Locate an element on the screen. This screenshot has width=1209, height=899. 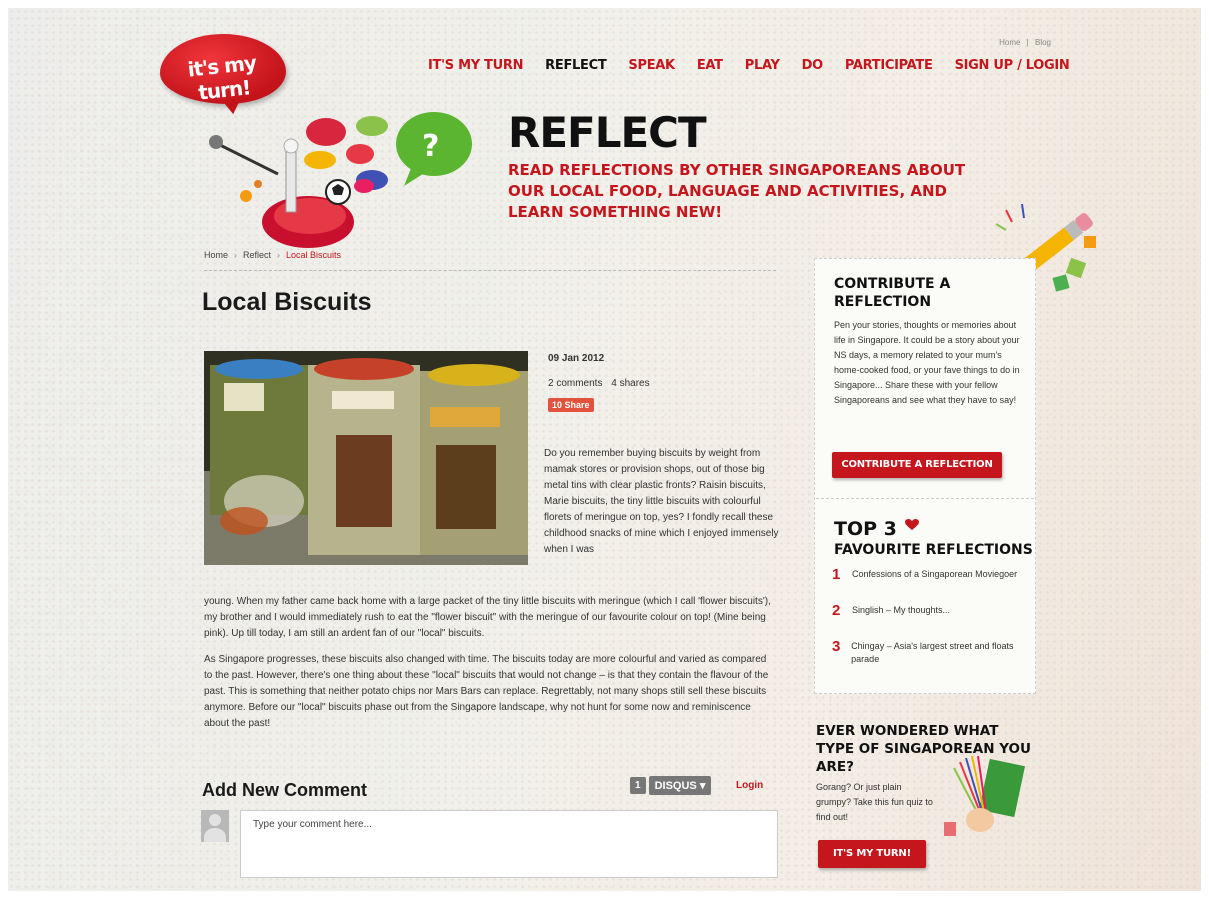
share-button: 10 Share is located at coordinates (571, 405).